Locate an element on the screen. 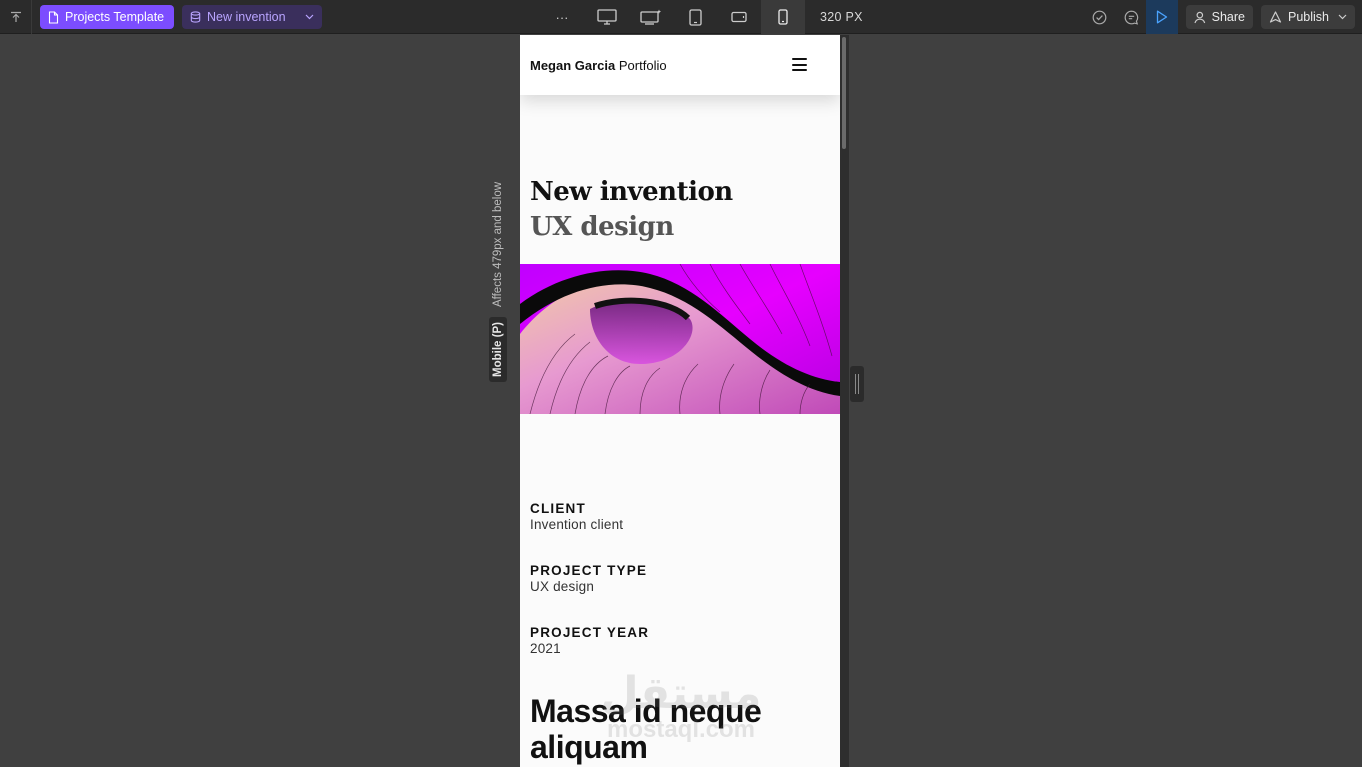  rocket-icon is located at coordinates (1275, 16).